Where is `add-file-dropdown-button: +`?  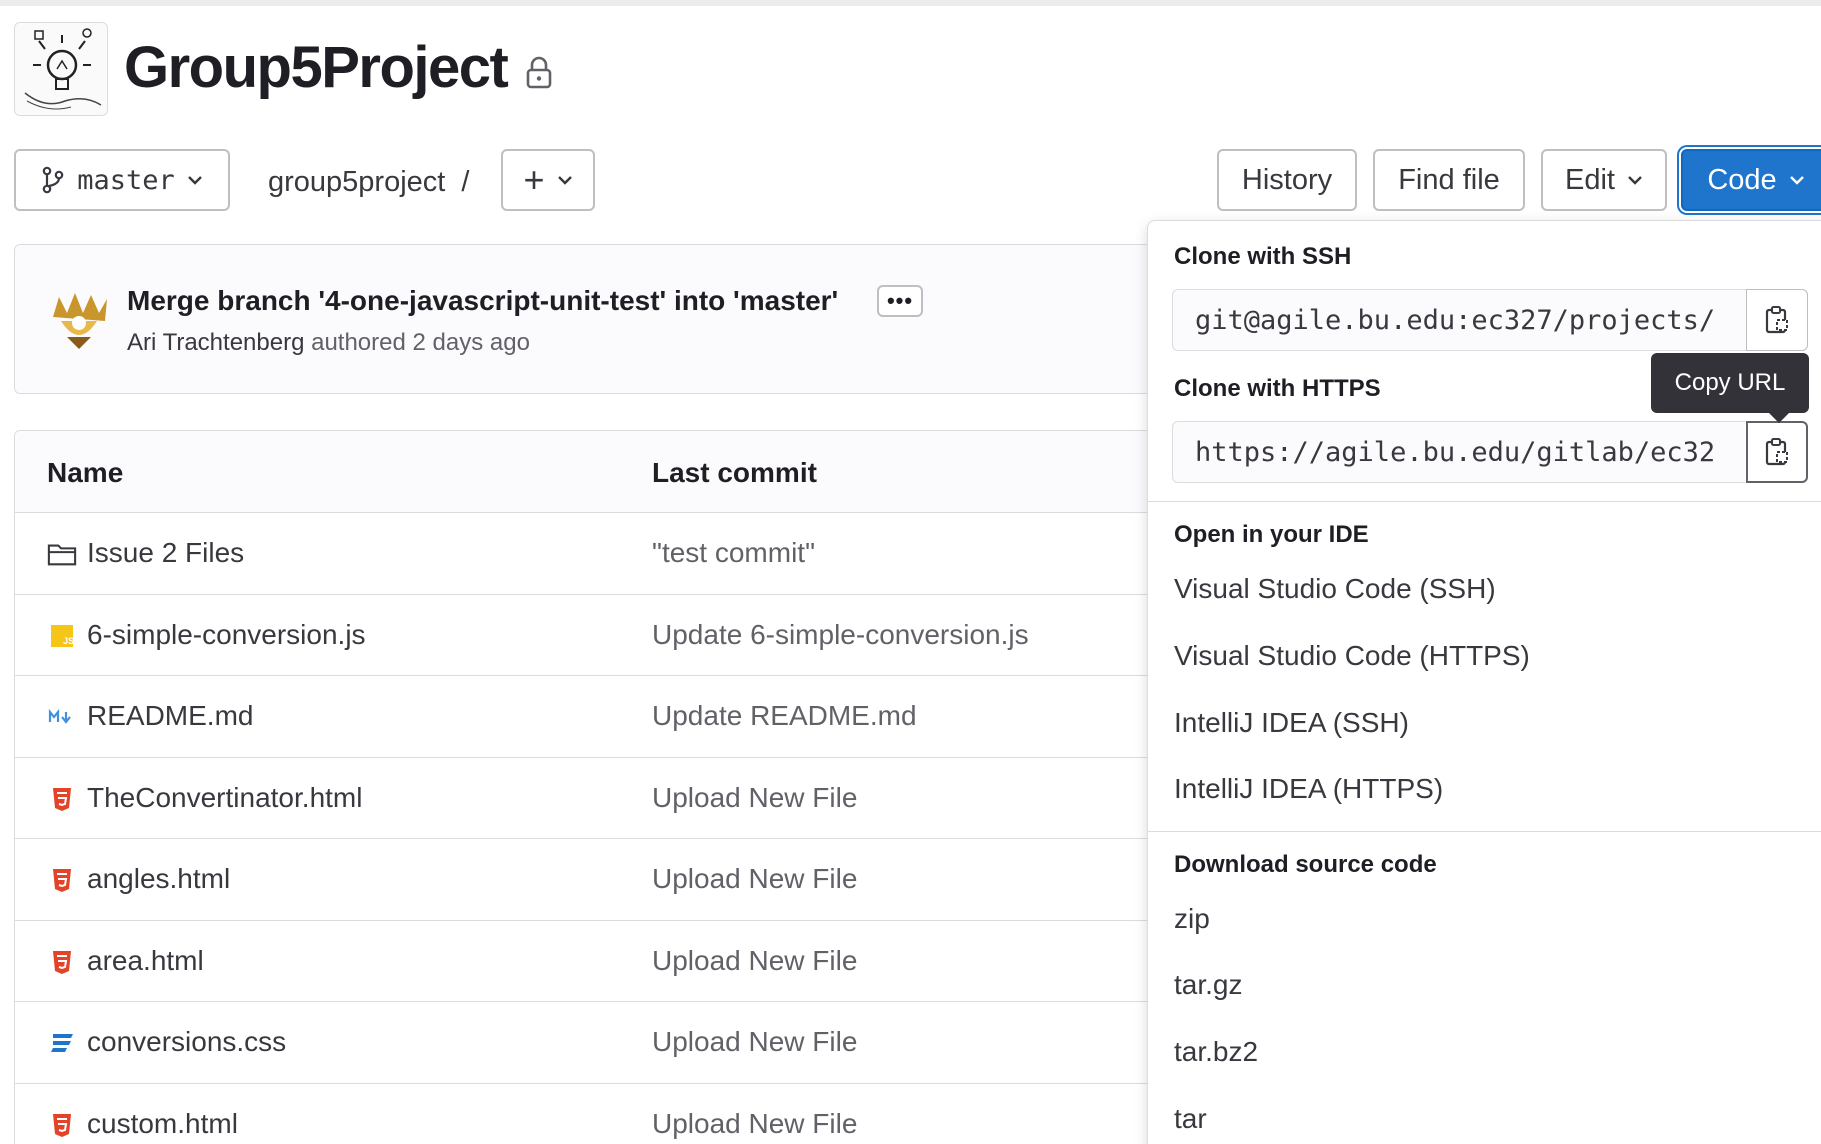
add-file-dropdown-button: + is located at coordinates (548, 180).